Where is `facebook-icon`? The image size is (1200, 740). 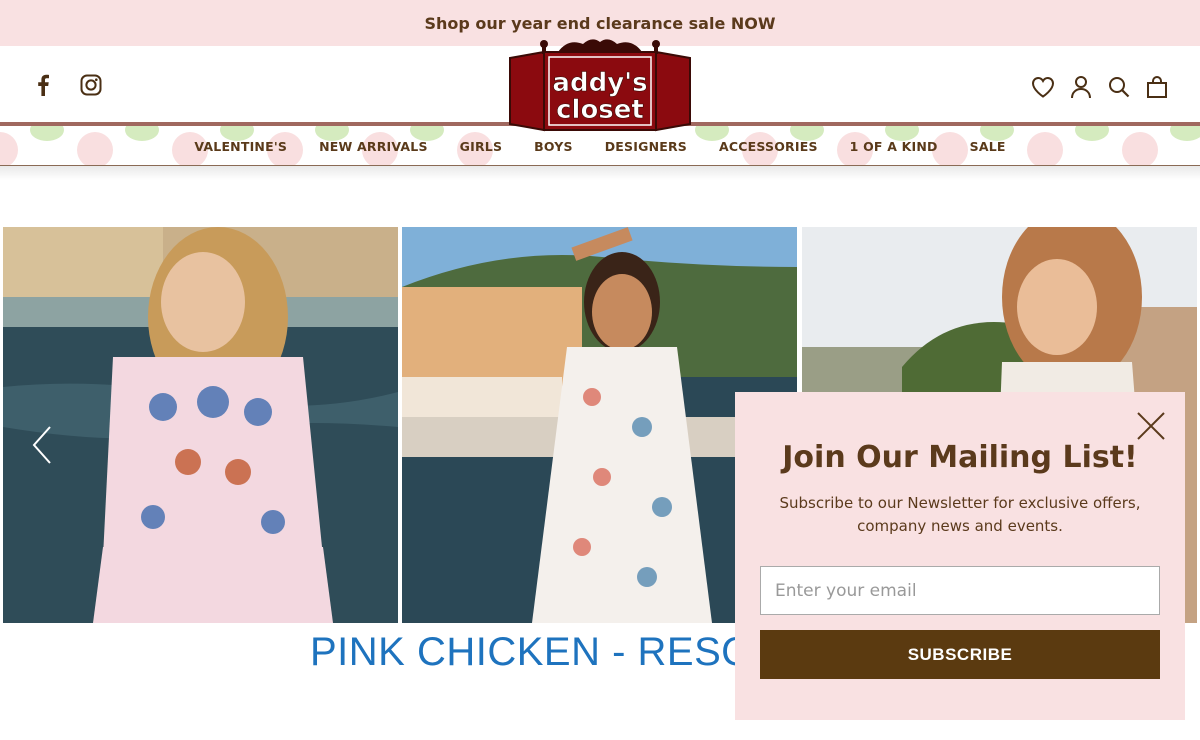
facebook-icon is located at coordinates (43, 85).